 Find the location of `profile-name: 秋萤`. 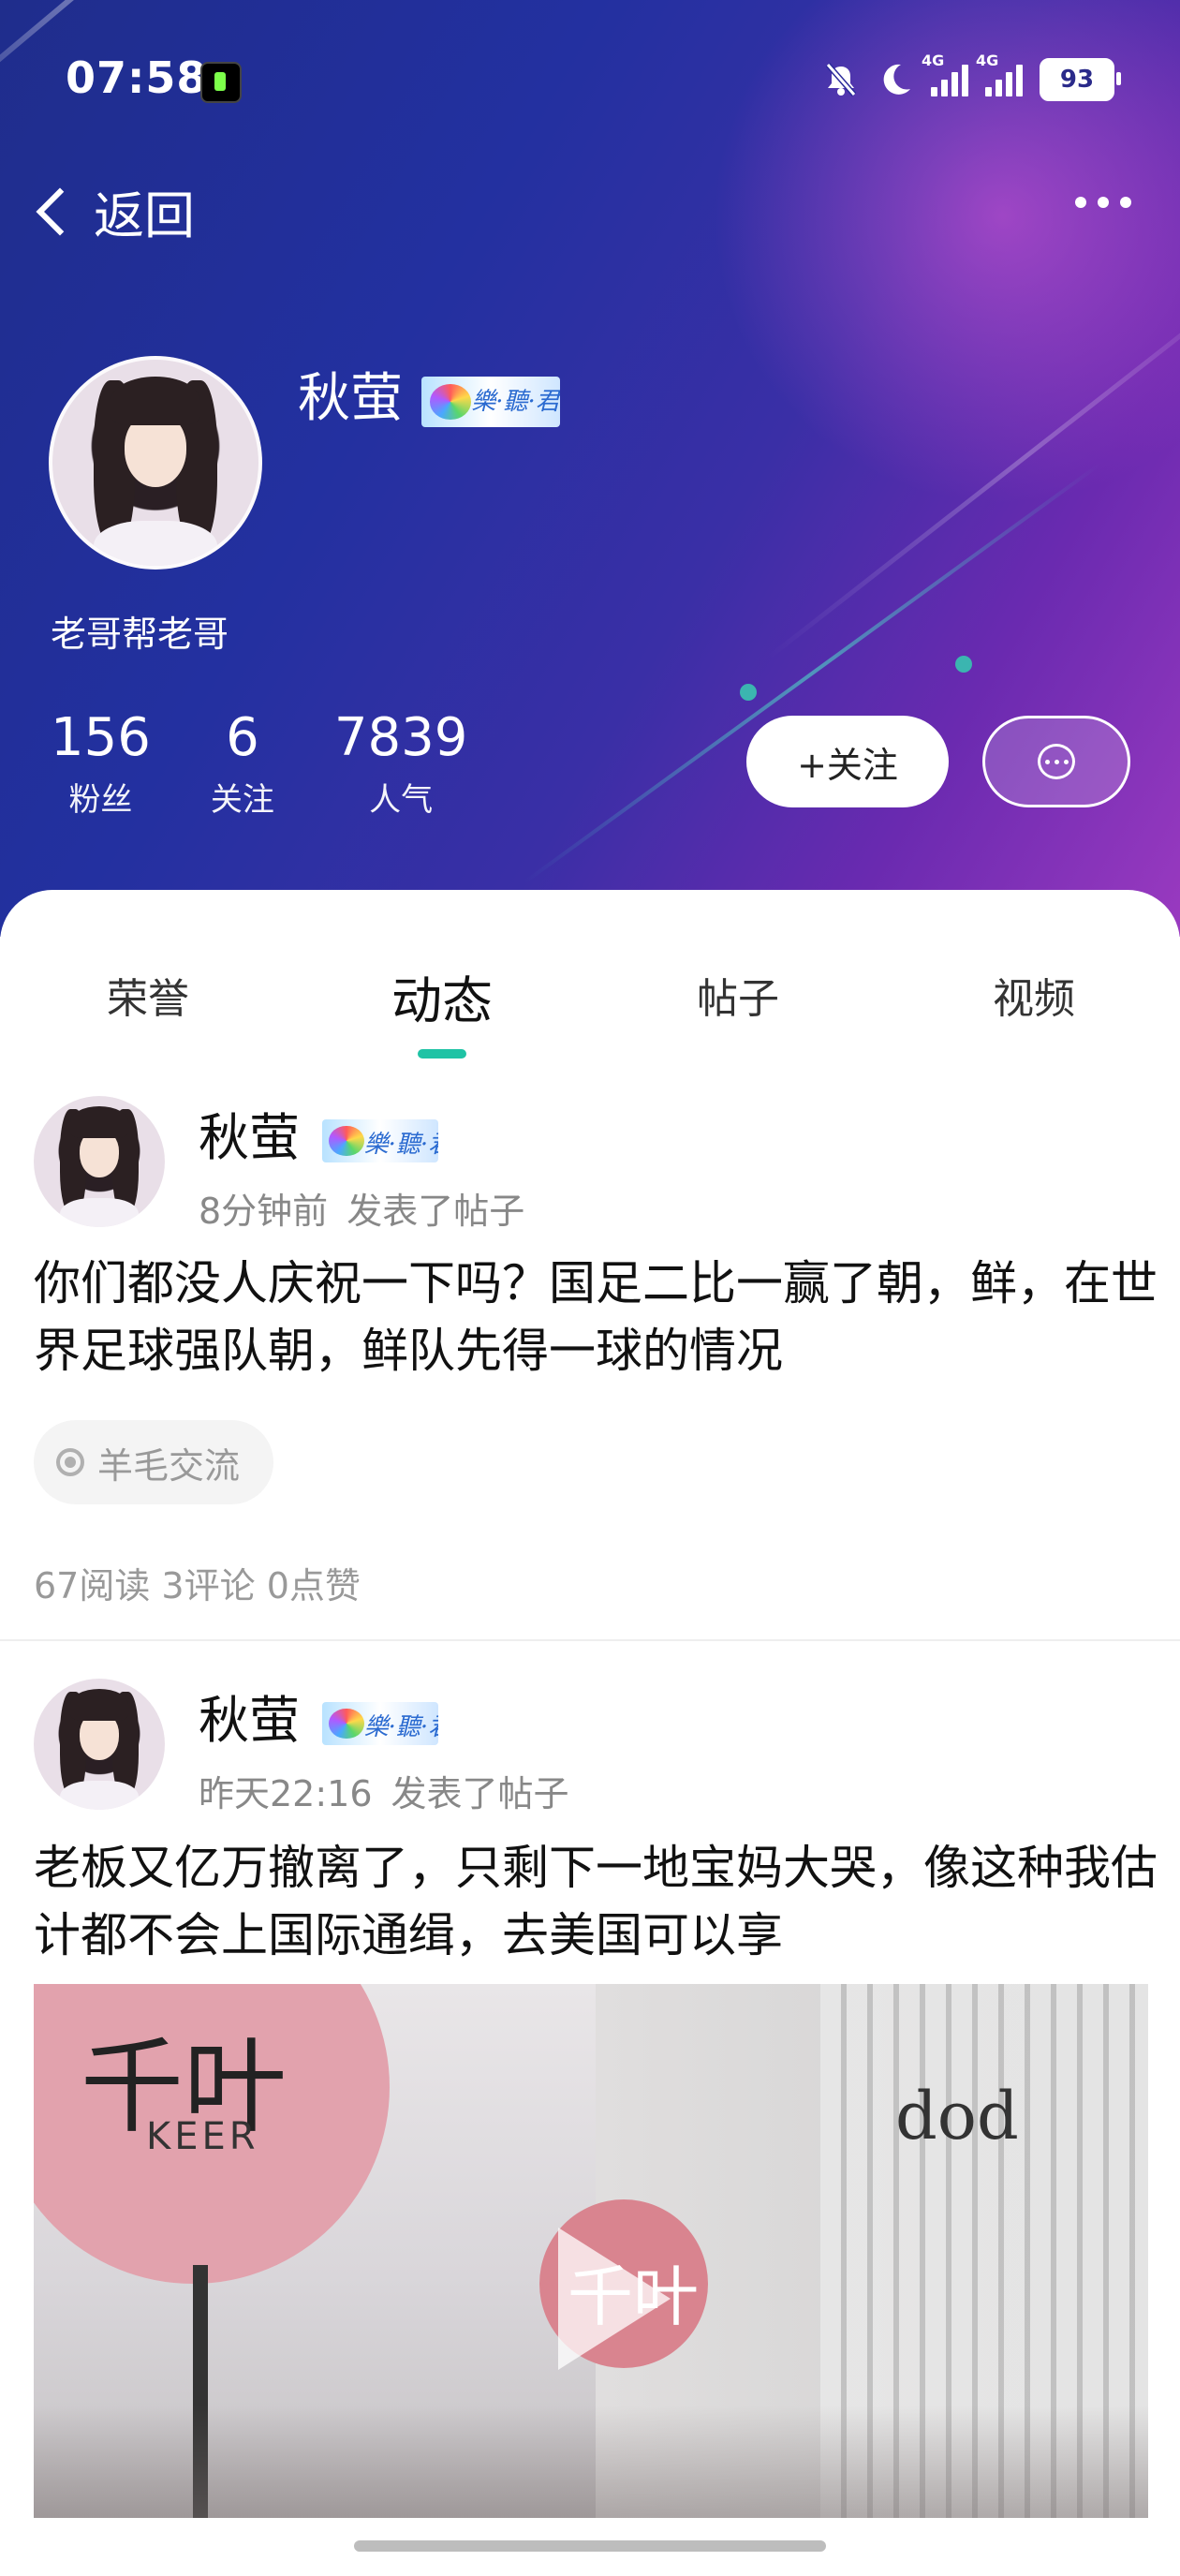

profile-name: 秋萤 is located at coordinates (351, 398).